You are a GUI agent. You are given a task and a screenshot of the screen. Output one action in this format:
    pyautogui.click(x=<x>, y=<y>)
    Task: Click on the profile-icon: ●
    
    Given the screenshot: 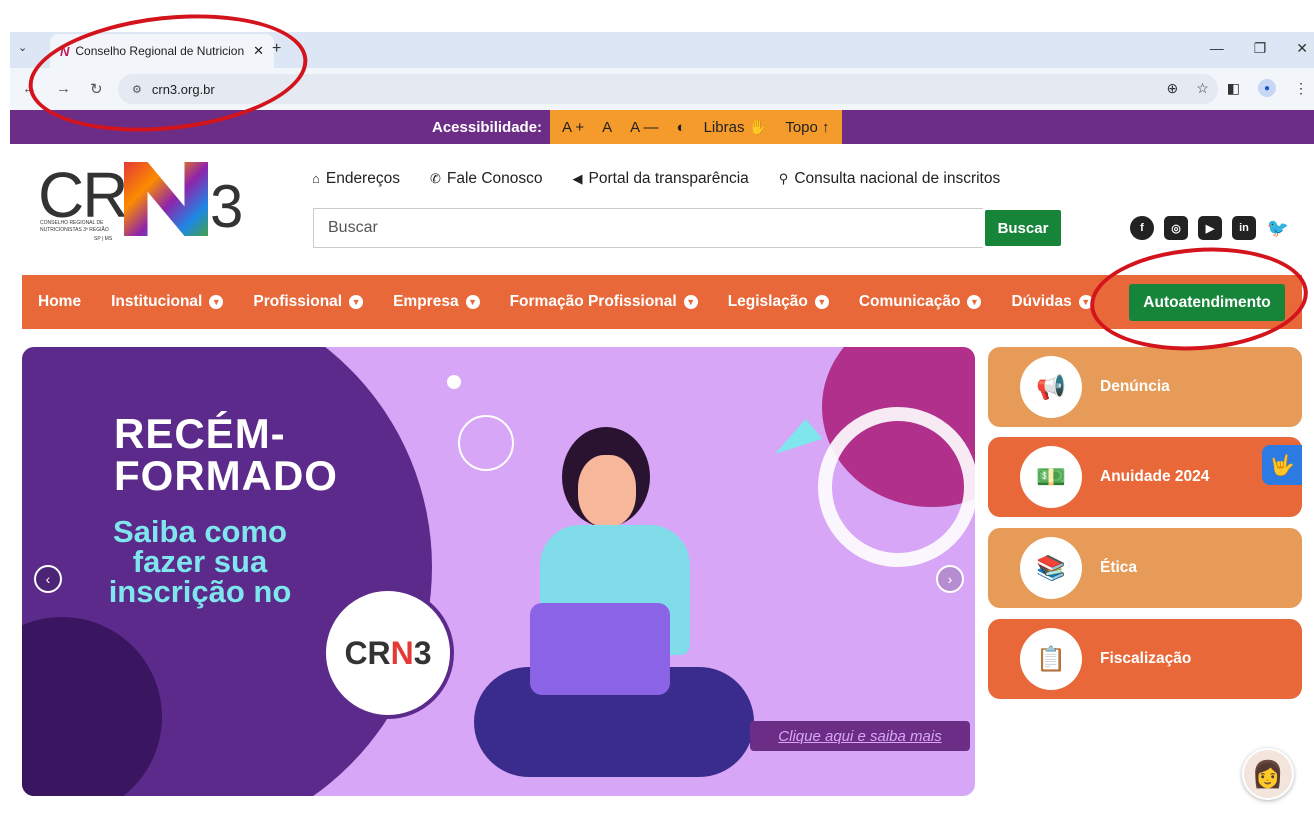 What is the action you would take?
    pyautogui.click(x=1267, y=88)
    